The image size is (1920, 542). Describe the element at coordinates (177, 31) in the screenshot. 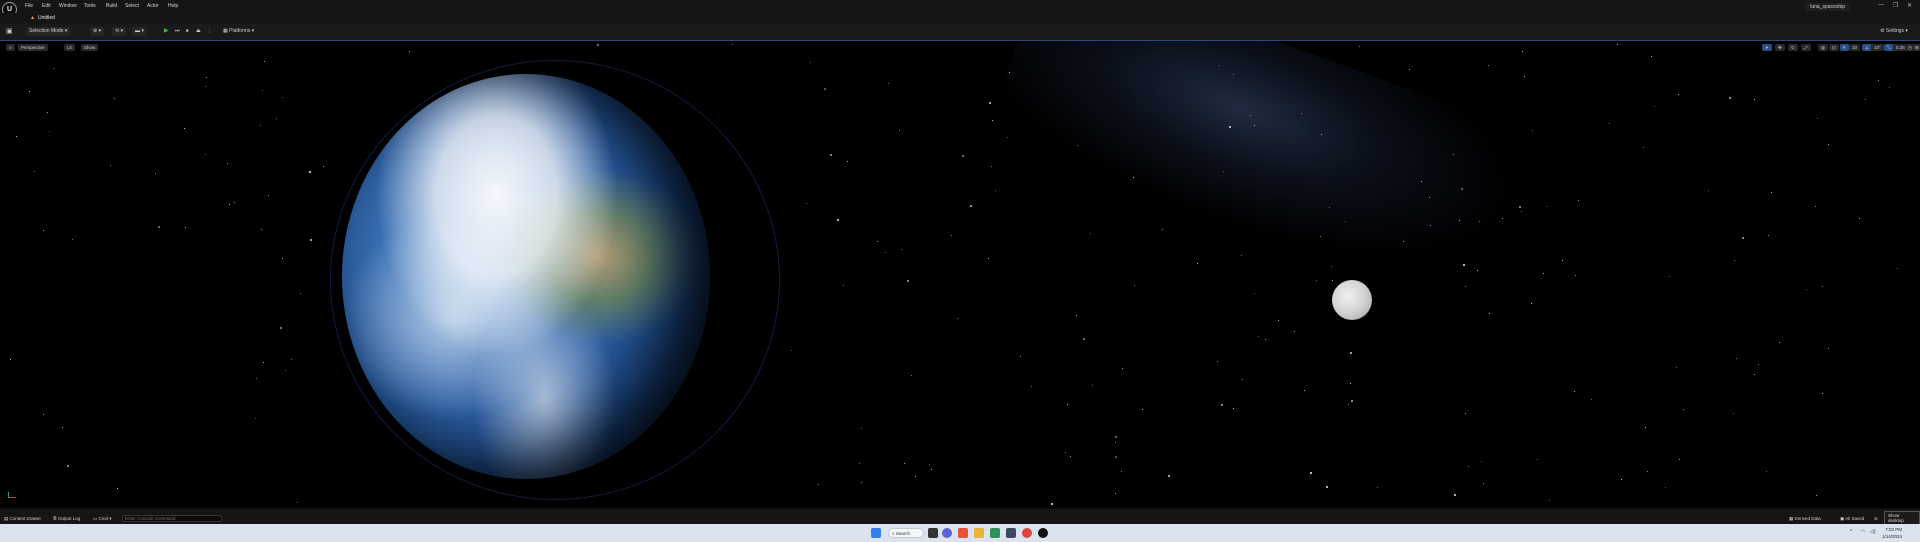

I see `step-icon: ⏭` at that location.